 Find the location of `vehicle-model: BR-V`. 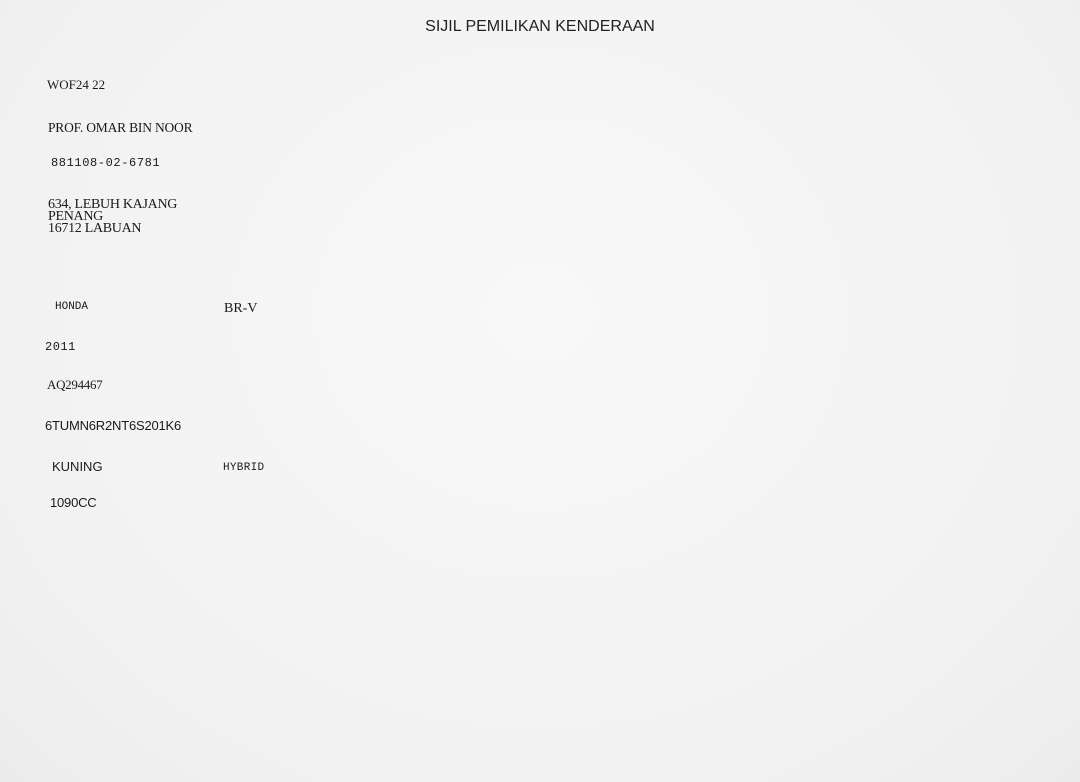

vehicle-model: BR-V is located at coordinates (241, 308).